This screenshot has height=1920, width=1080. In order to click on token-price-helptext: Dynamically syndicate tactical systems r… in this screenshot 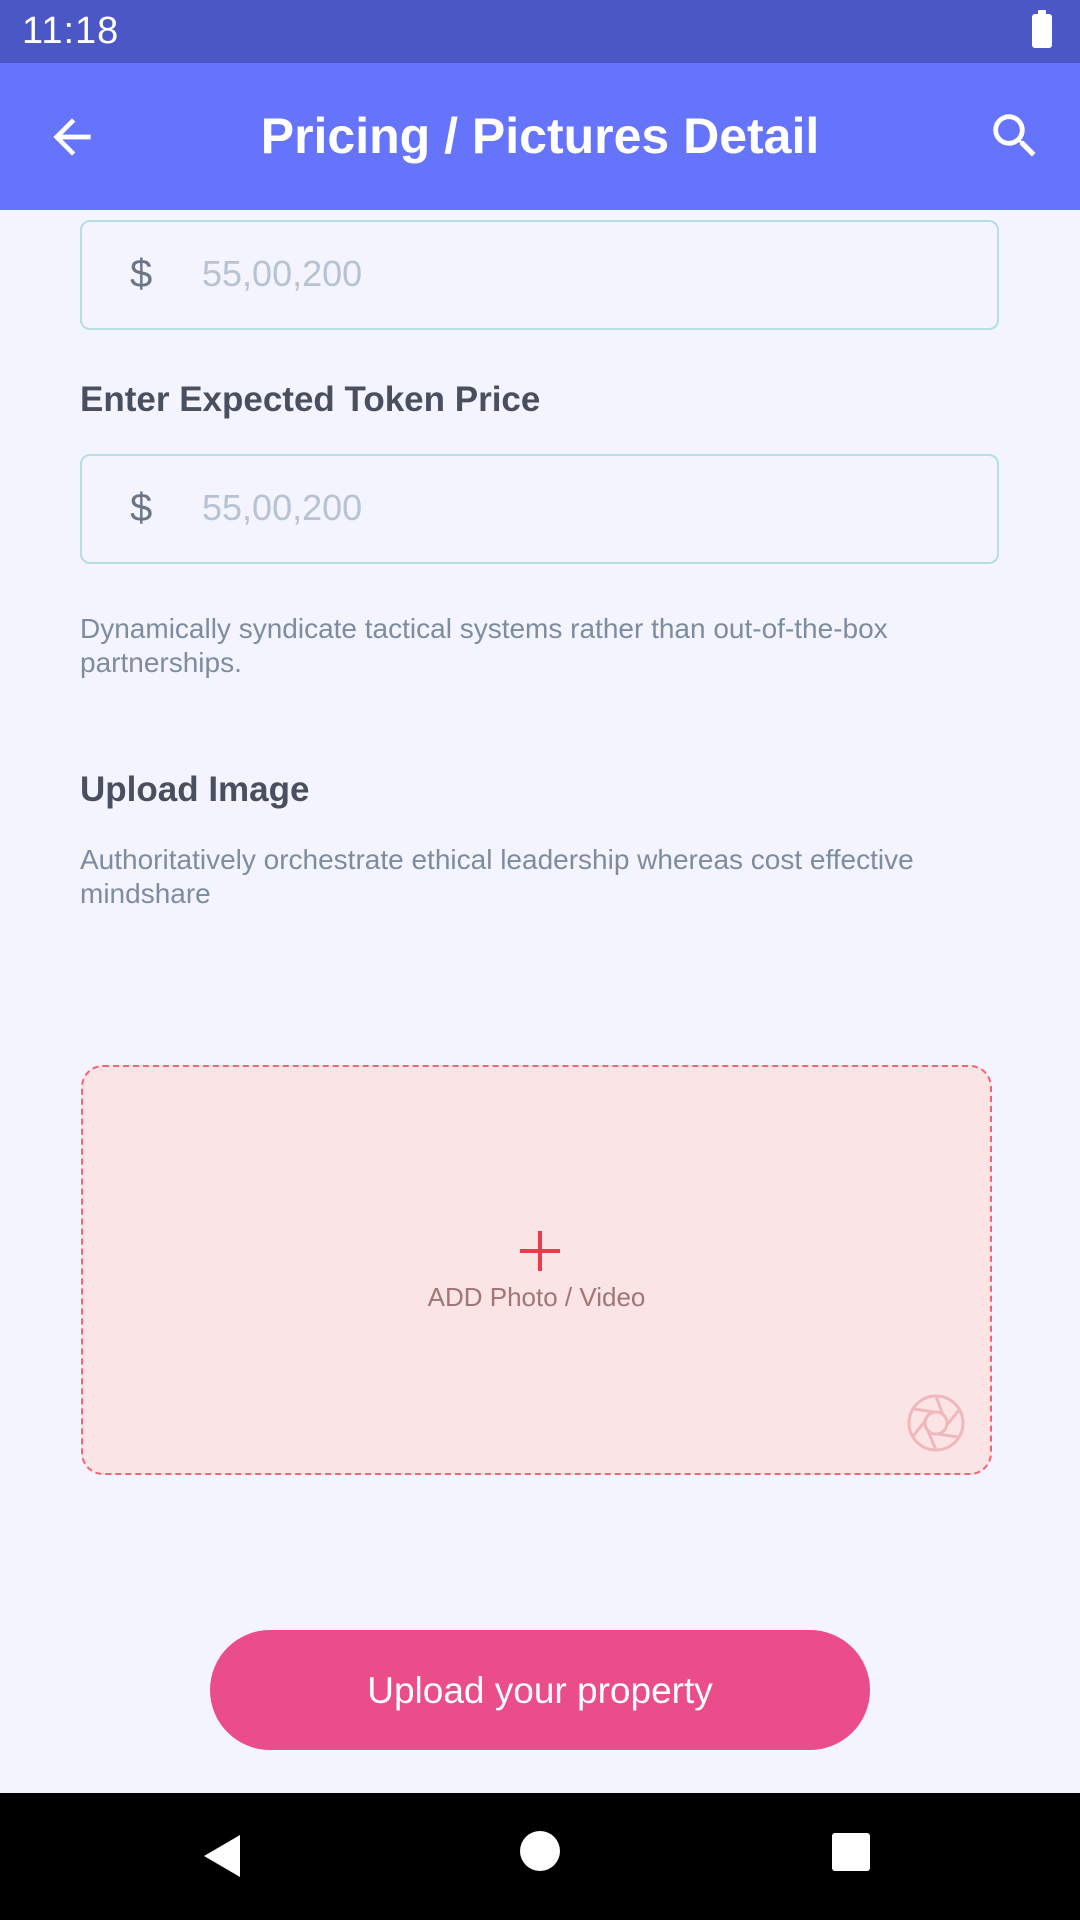, I will do `click(484, 645)`.